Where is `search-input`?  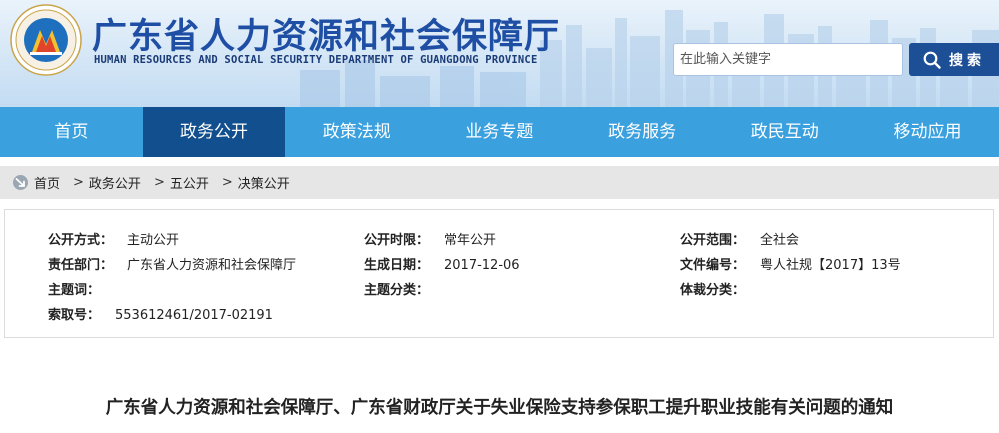
search-input is located at coordinates (788, 59).